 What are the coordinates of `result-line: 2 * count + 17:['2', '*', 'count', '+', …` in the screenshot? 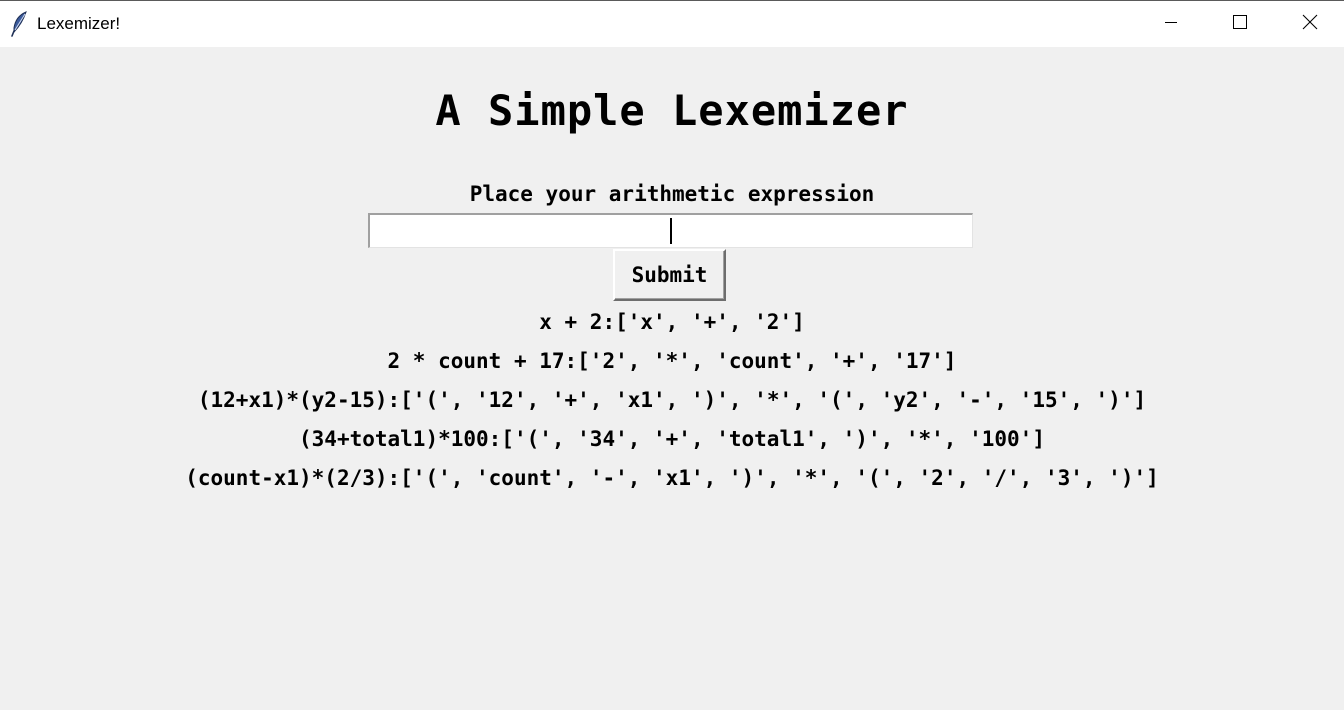 It's located at (672, 361).